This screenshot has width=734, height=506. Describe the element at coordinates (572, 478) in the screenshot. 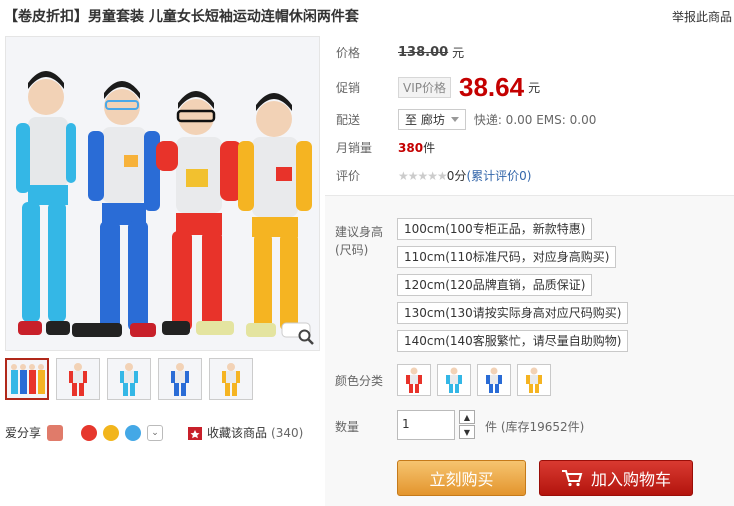

I see `shopping-cart-icon` at that location.